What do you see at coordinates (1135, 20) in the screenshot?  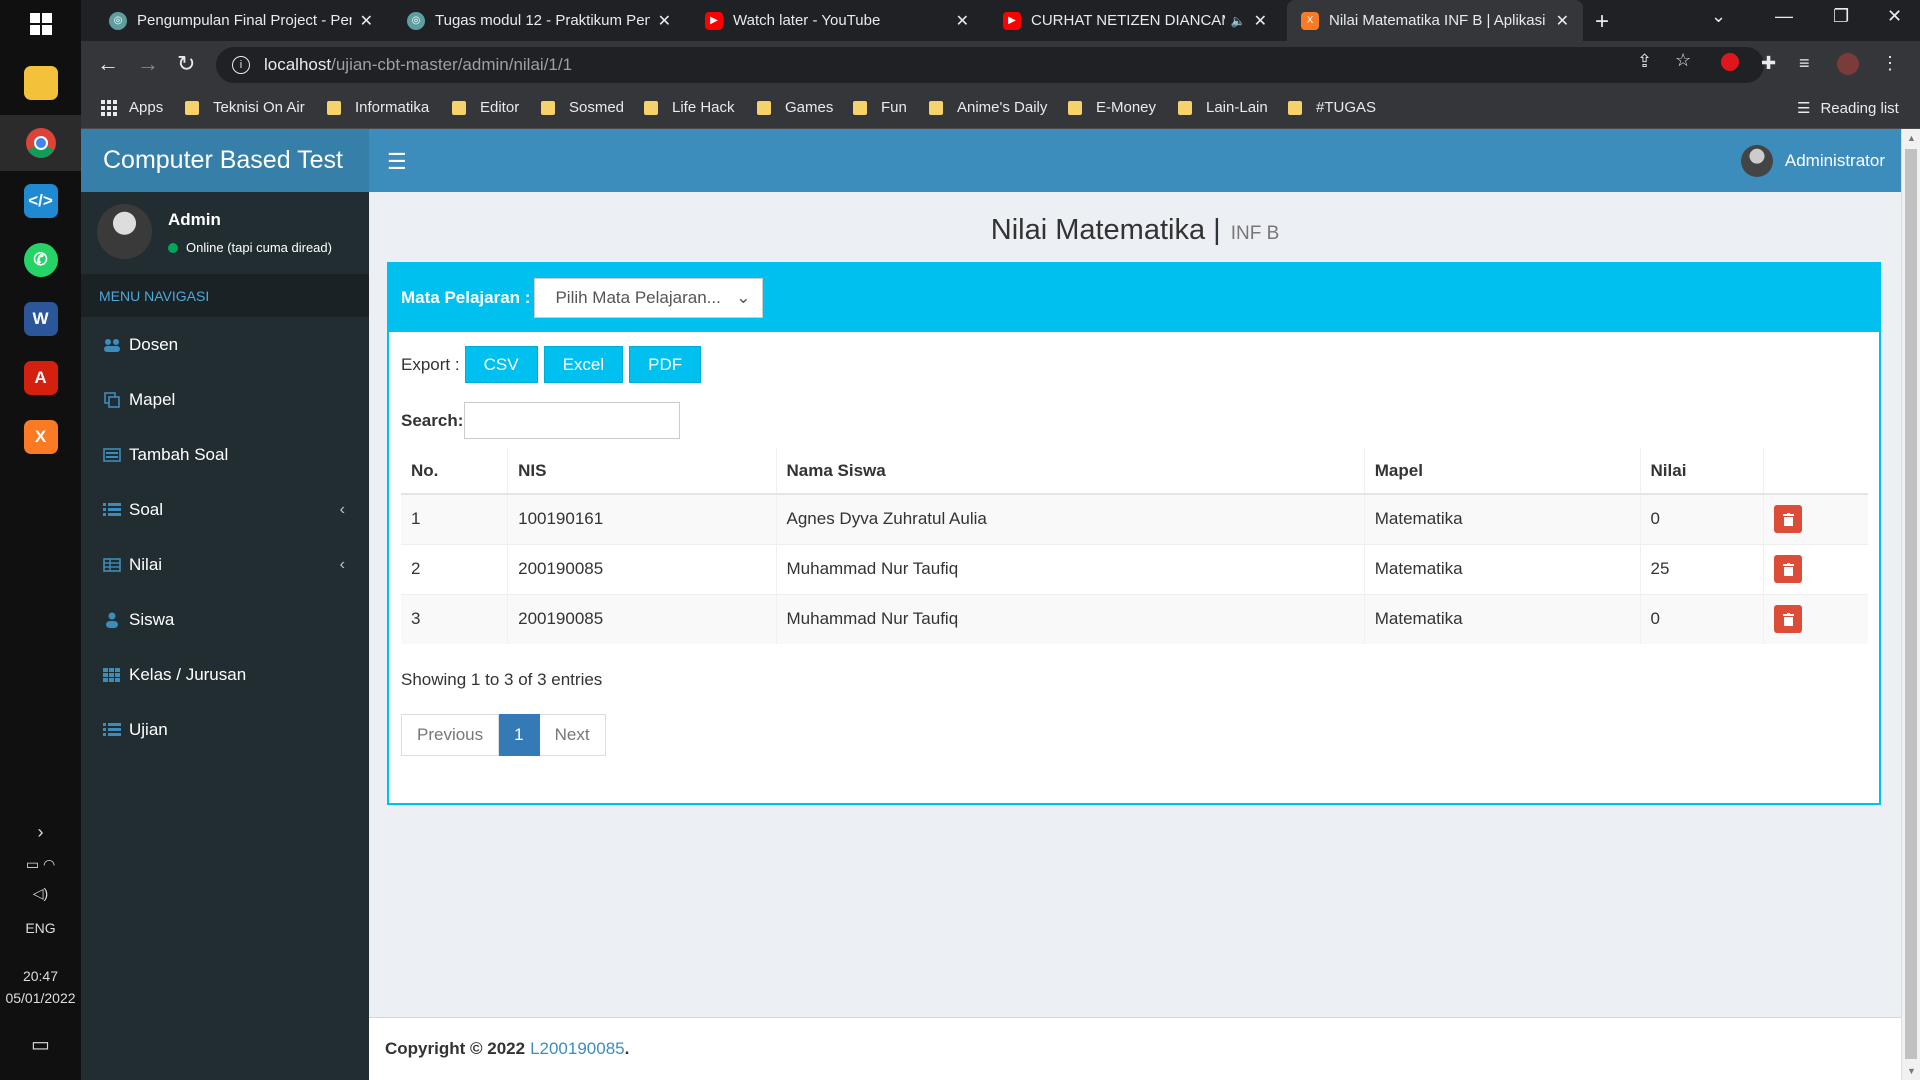 I see `browser-tab: ▶ CURHAT NETIZEN DIANCAM 🔈 ✕` at bounding box center [1135, 20].